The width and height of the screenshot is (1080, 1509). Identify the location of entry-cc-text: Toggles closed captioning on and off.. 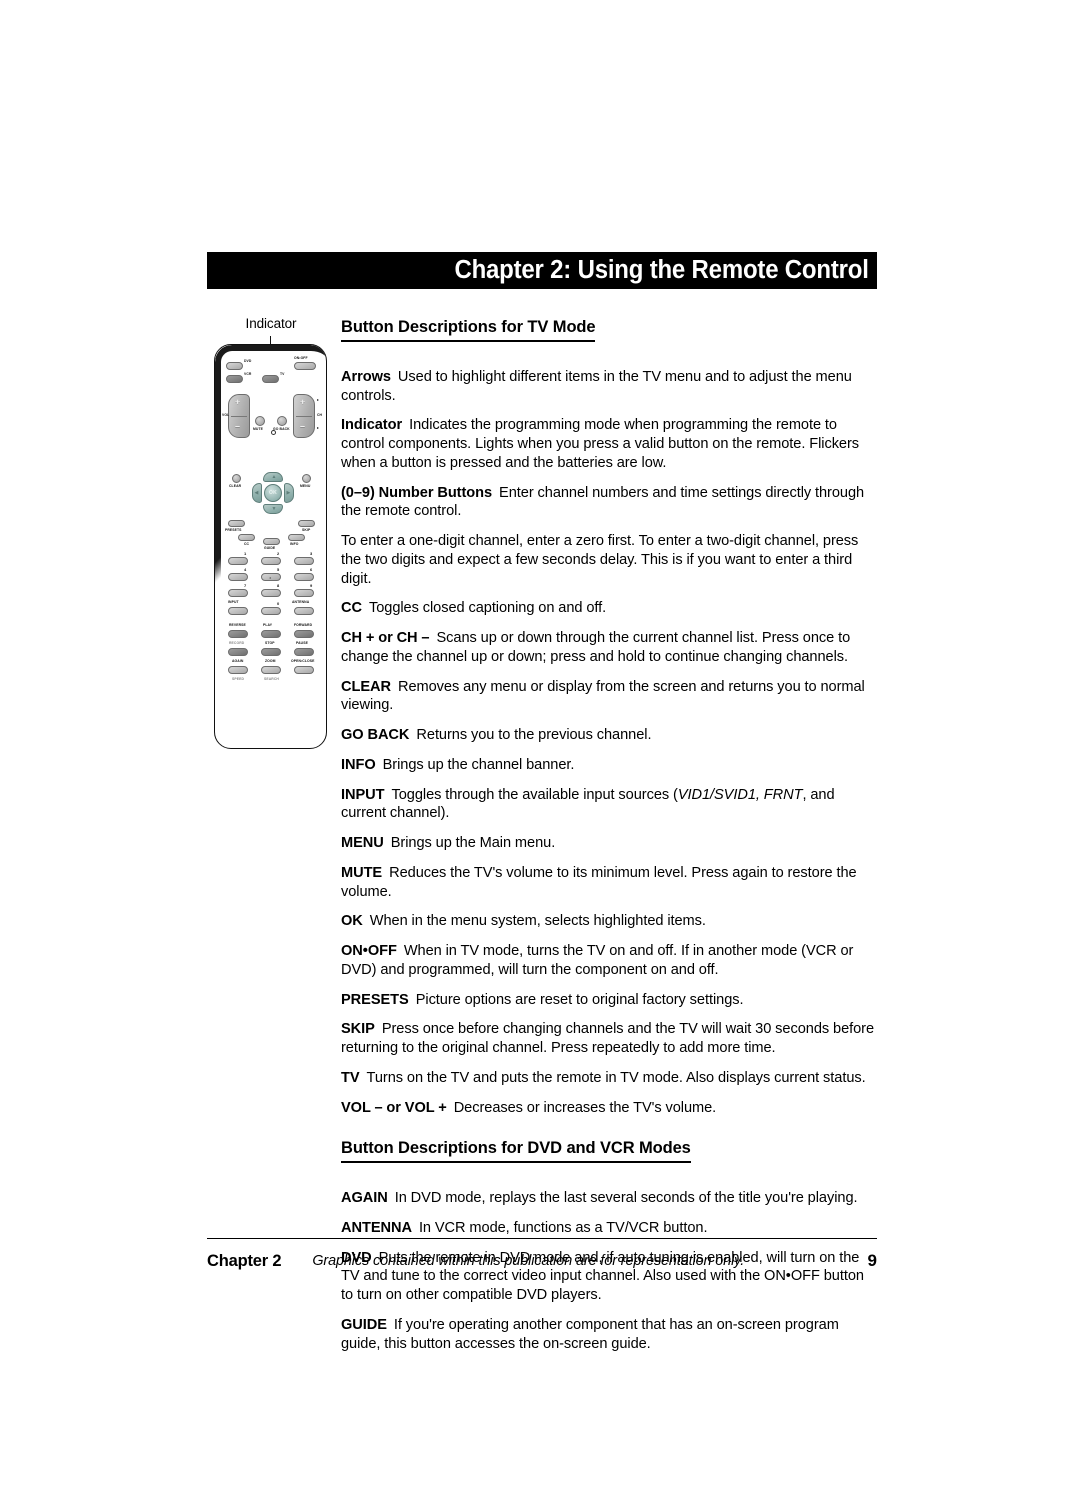
(487, 608).